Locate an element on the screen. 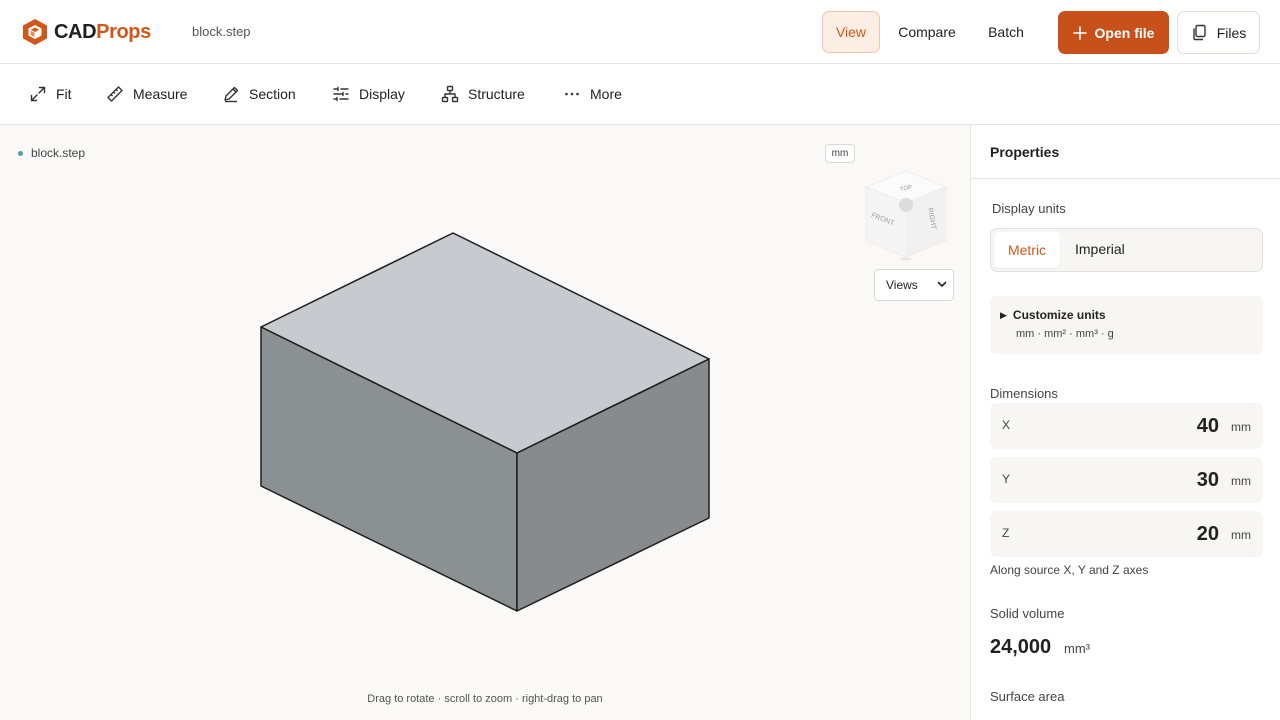  measure-tool: Measure is located at coordinates (146, 94).